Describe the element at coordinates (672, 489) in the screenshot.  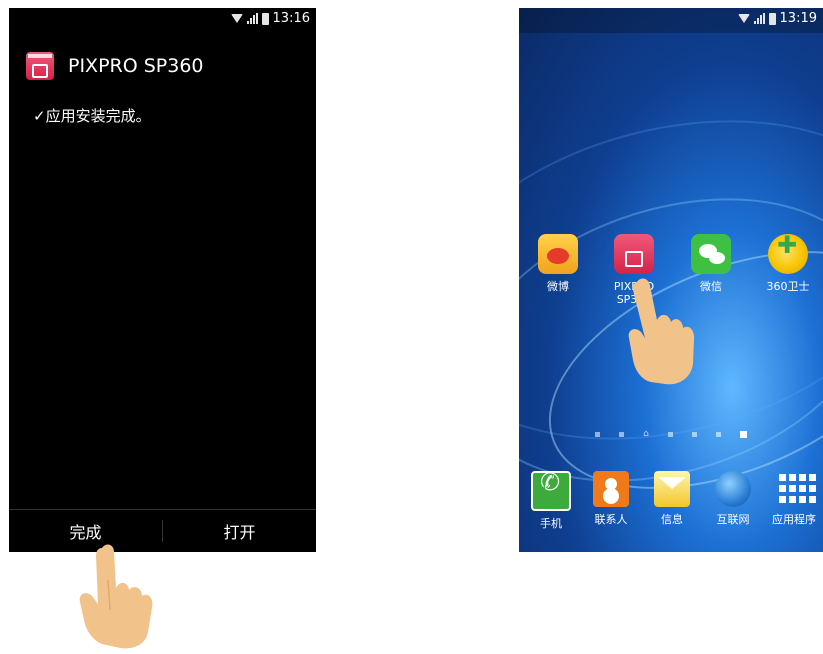
I see `messages-icon` at that location.